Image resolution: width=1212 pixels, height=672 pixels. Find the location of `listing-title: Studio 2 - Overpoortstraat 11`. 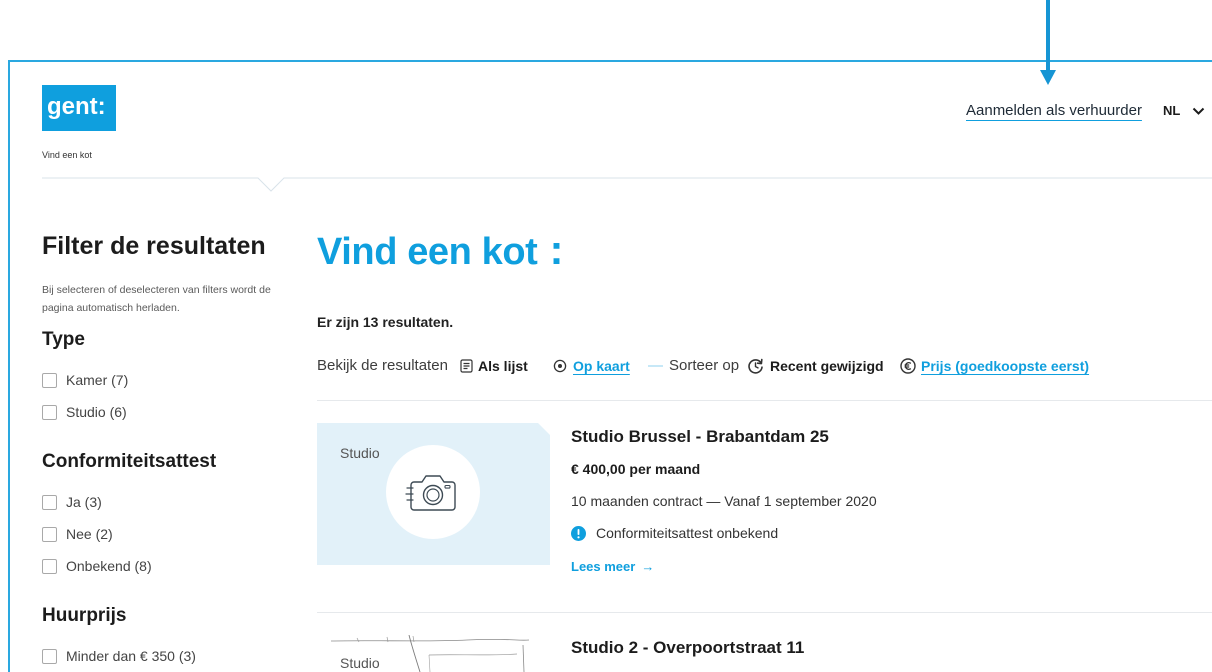

listing-title: Studio 2 - Overpoortstraat 11 is located at coordinates (687, 648).